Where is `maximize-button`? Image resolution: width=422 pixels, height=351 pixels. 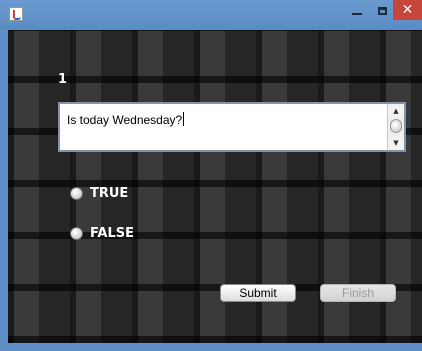
maximize-button is located at coordinates (382, 11).